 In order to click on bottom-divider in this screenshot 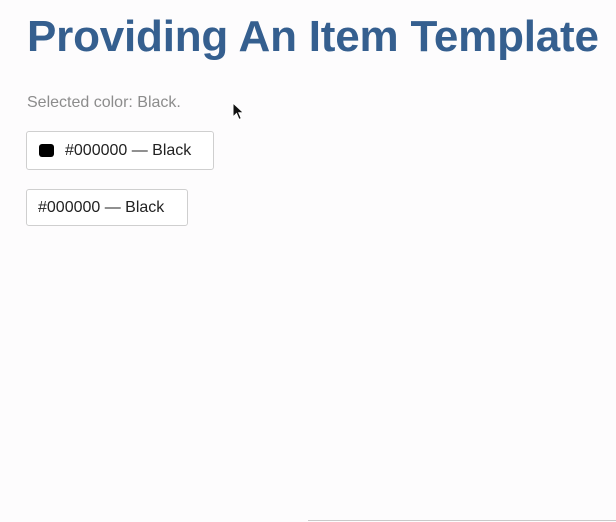, I will do `click(462, 520)`.